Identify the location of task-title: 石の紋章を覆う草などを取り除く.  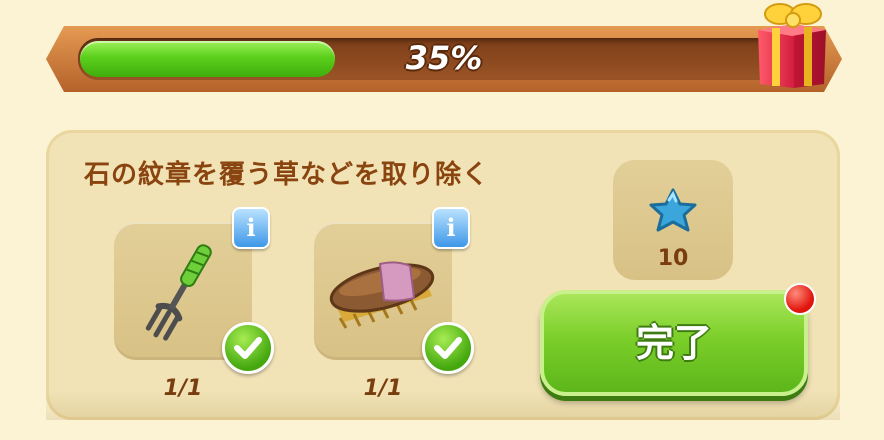
(287, 175).